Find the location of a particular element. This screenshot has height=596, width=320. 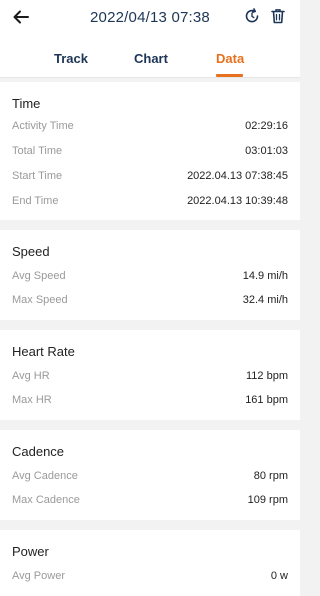

stat-row-start-time: Start Time 2022.04.13 07:38:45 is located at coordinates (150, 178).